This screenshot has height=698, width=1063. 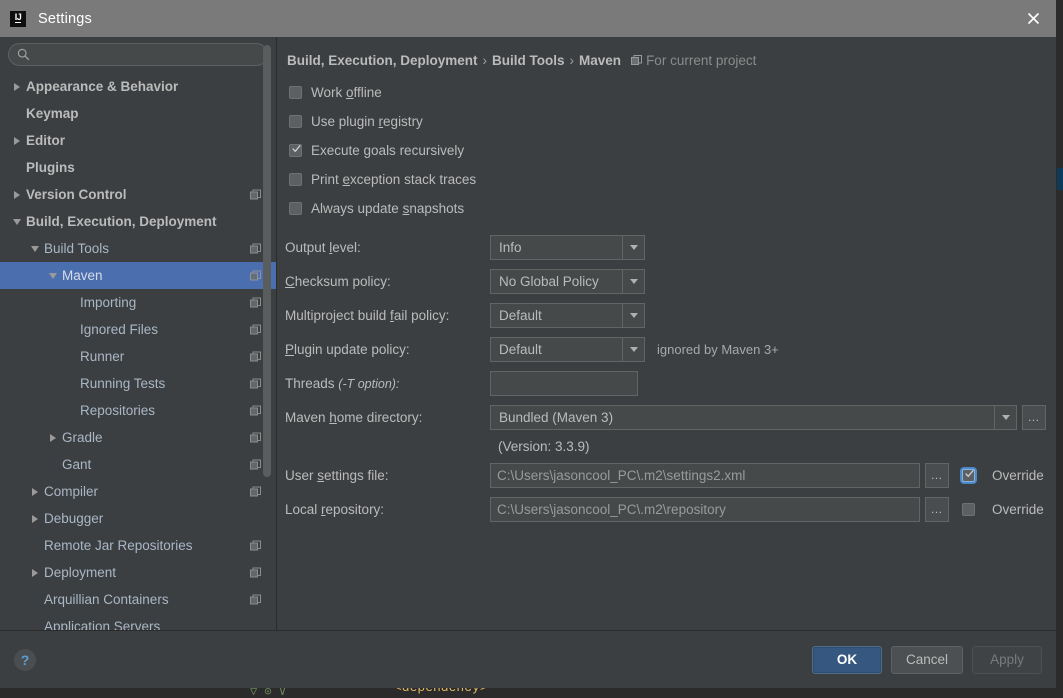 I want to click on sidebar-item-compiler: Compiler, so click(x=138, y=491).